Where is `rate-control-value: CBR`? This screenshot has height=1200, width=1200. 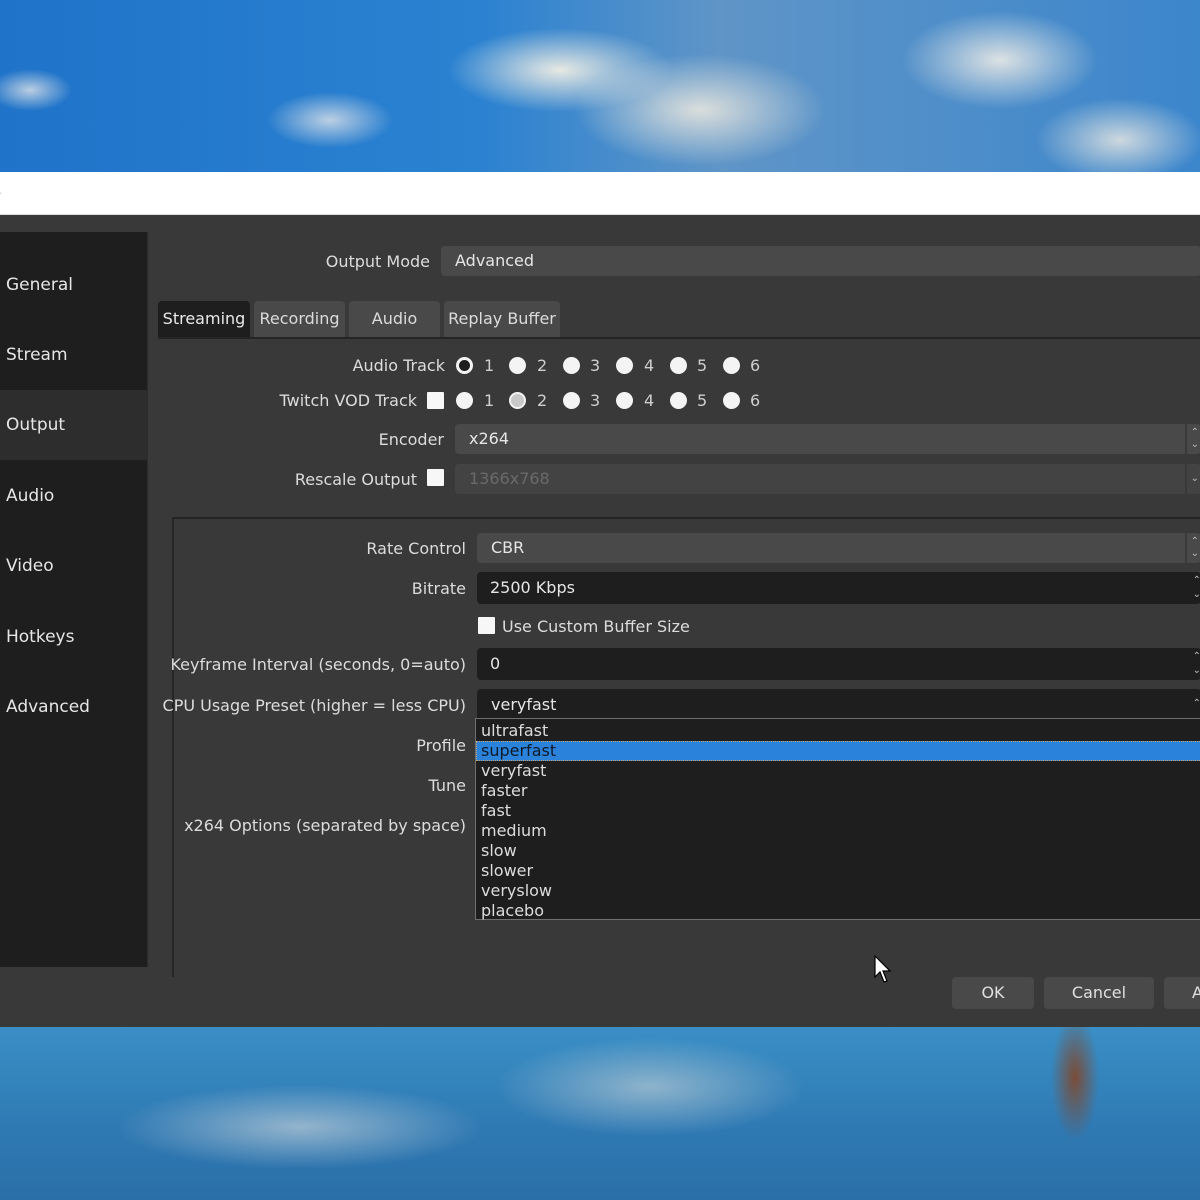
rate-control-value: CBR is located at coordinates (508, 547).